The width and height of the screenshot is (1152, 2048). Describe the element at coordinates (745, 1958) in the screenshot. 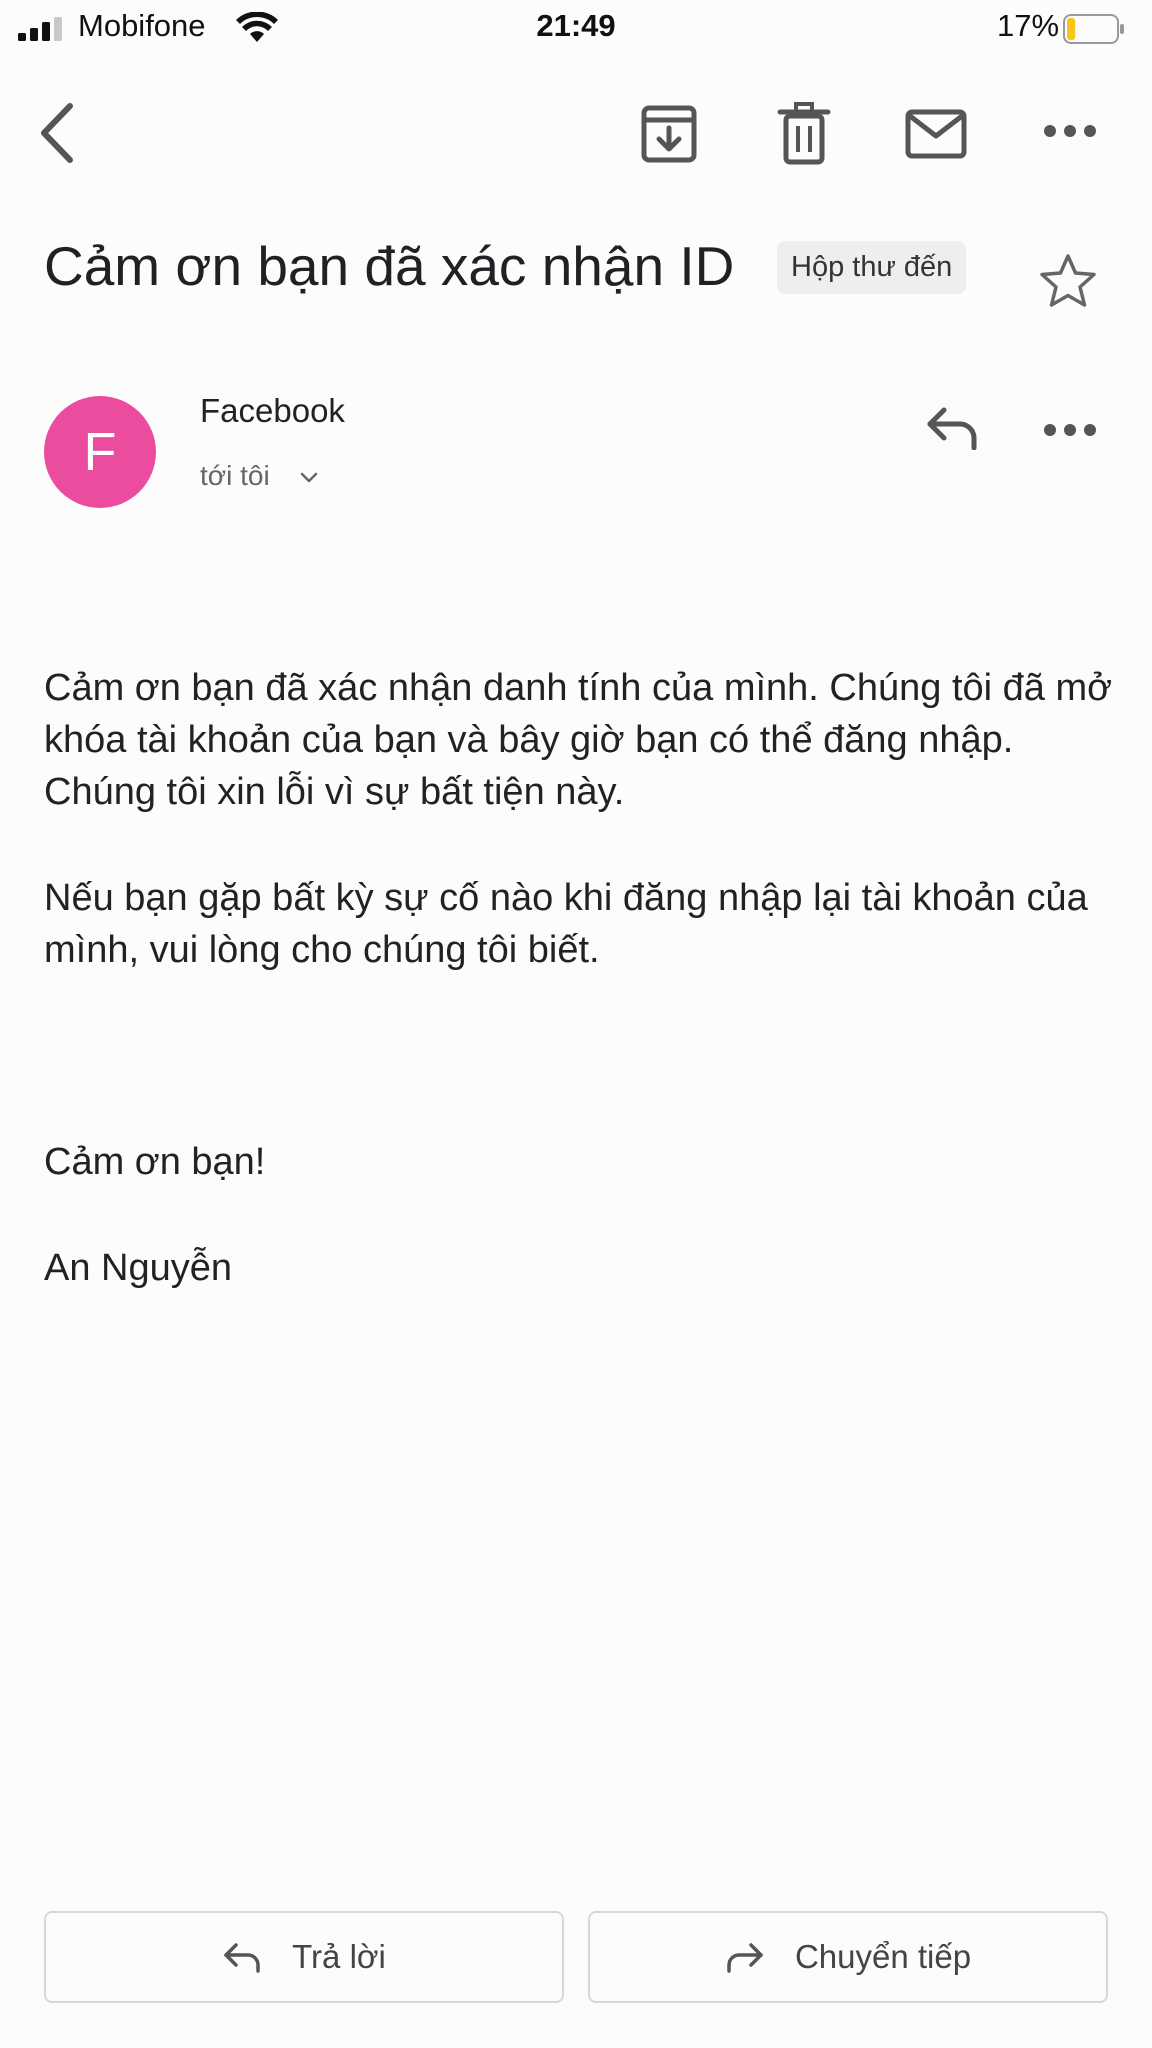

I see `forward-icon` at that location.